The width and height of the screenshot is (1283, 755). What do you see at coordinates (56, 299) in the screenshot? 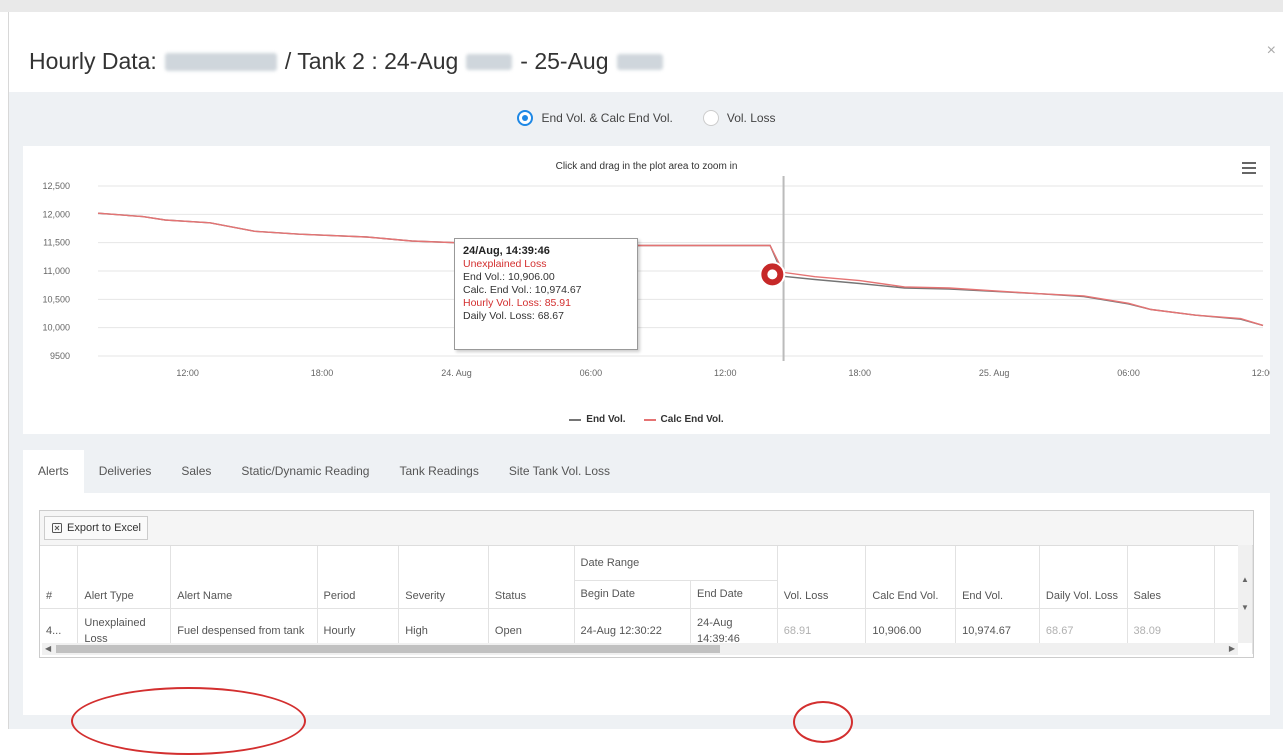
I see `y-tick-label: 10,500` at bounding box center [56, 299].